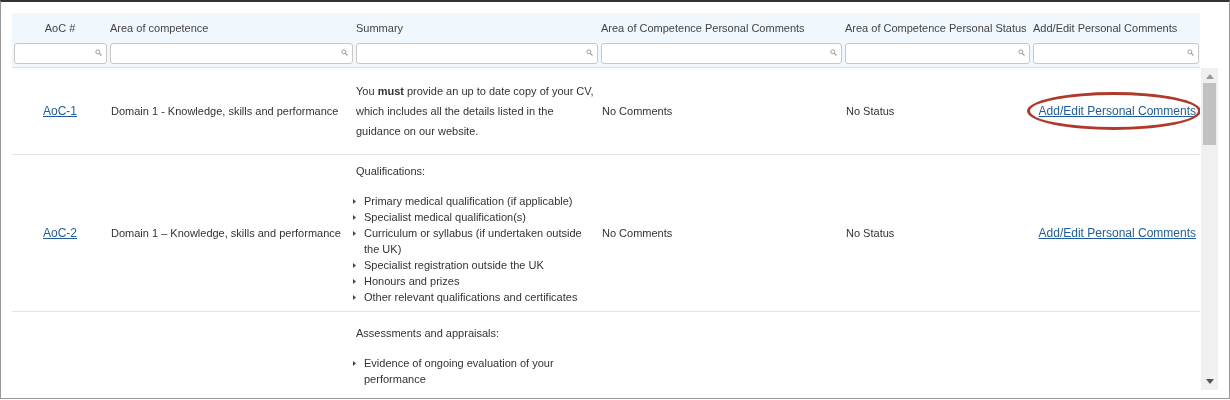 This screenshot has height=400, width=1230. What do you see at coordinates (380, 28) in the screenshot?
I see `column-header: Summary` at bounding box center [380, 28].